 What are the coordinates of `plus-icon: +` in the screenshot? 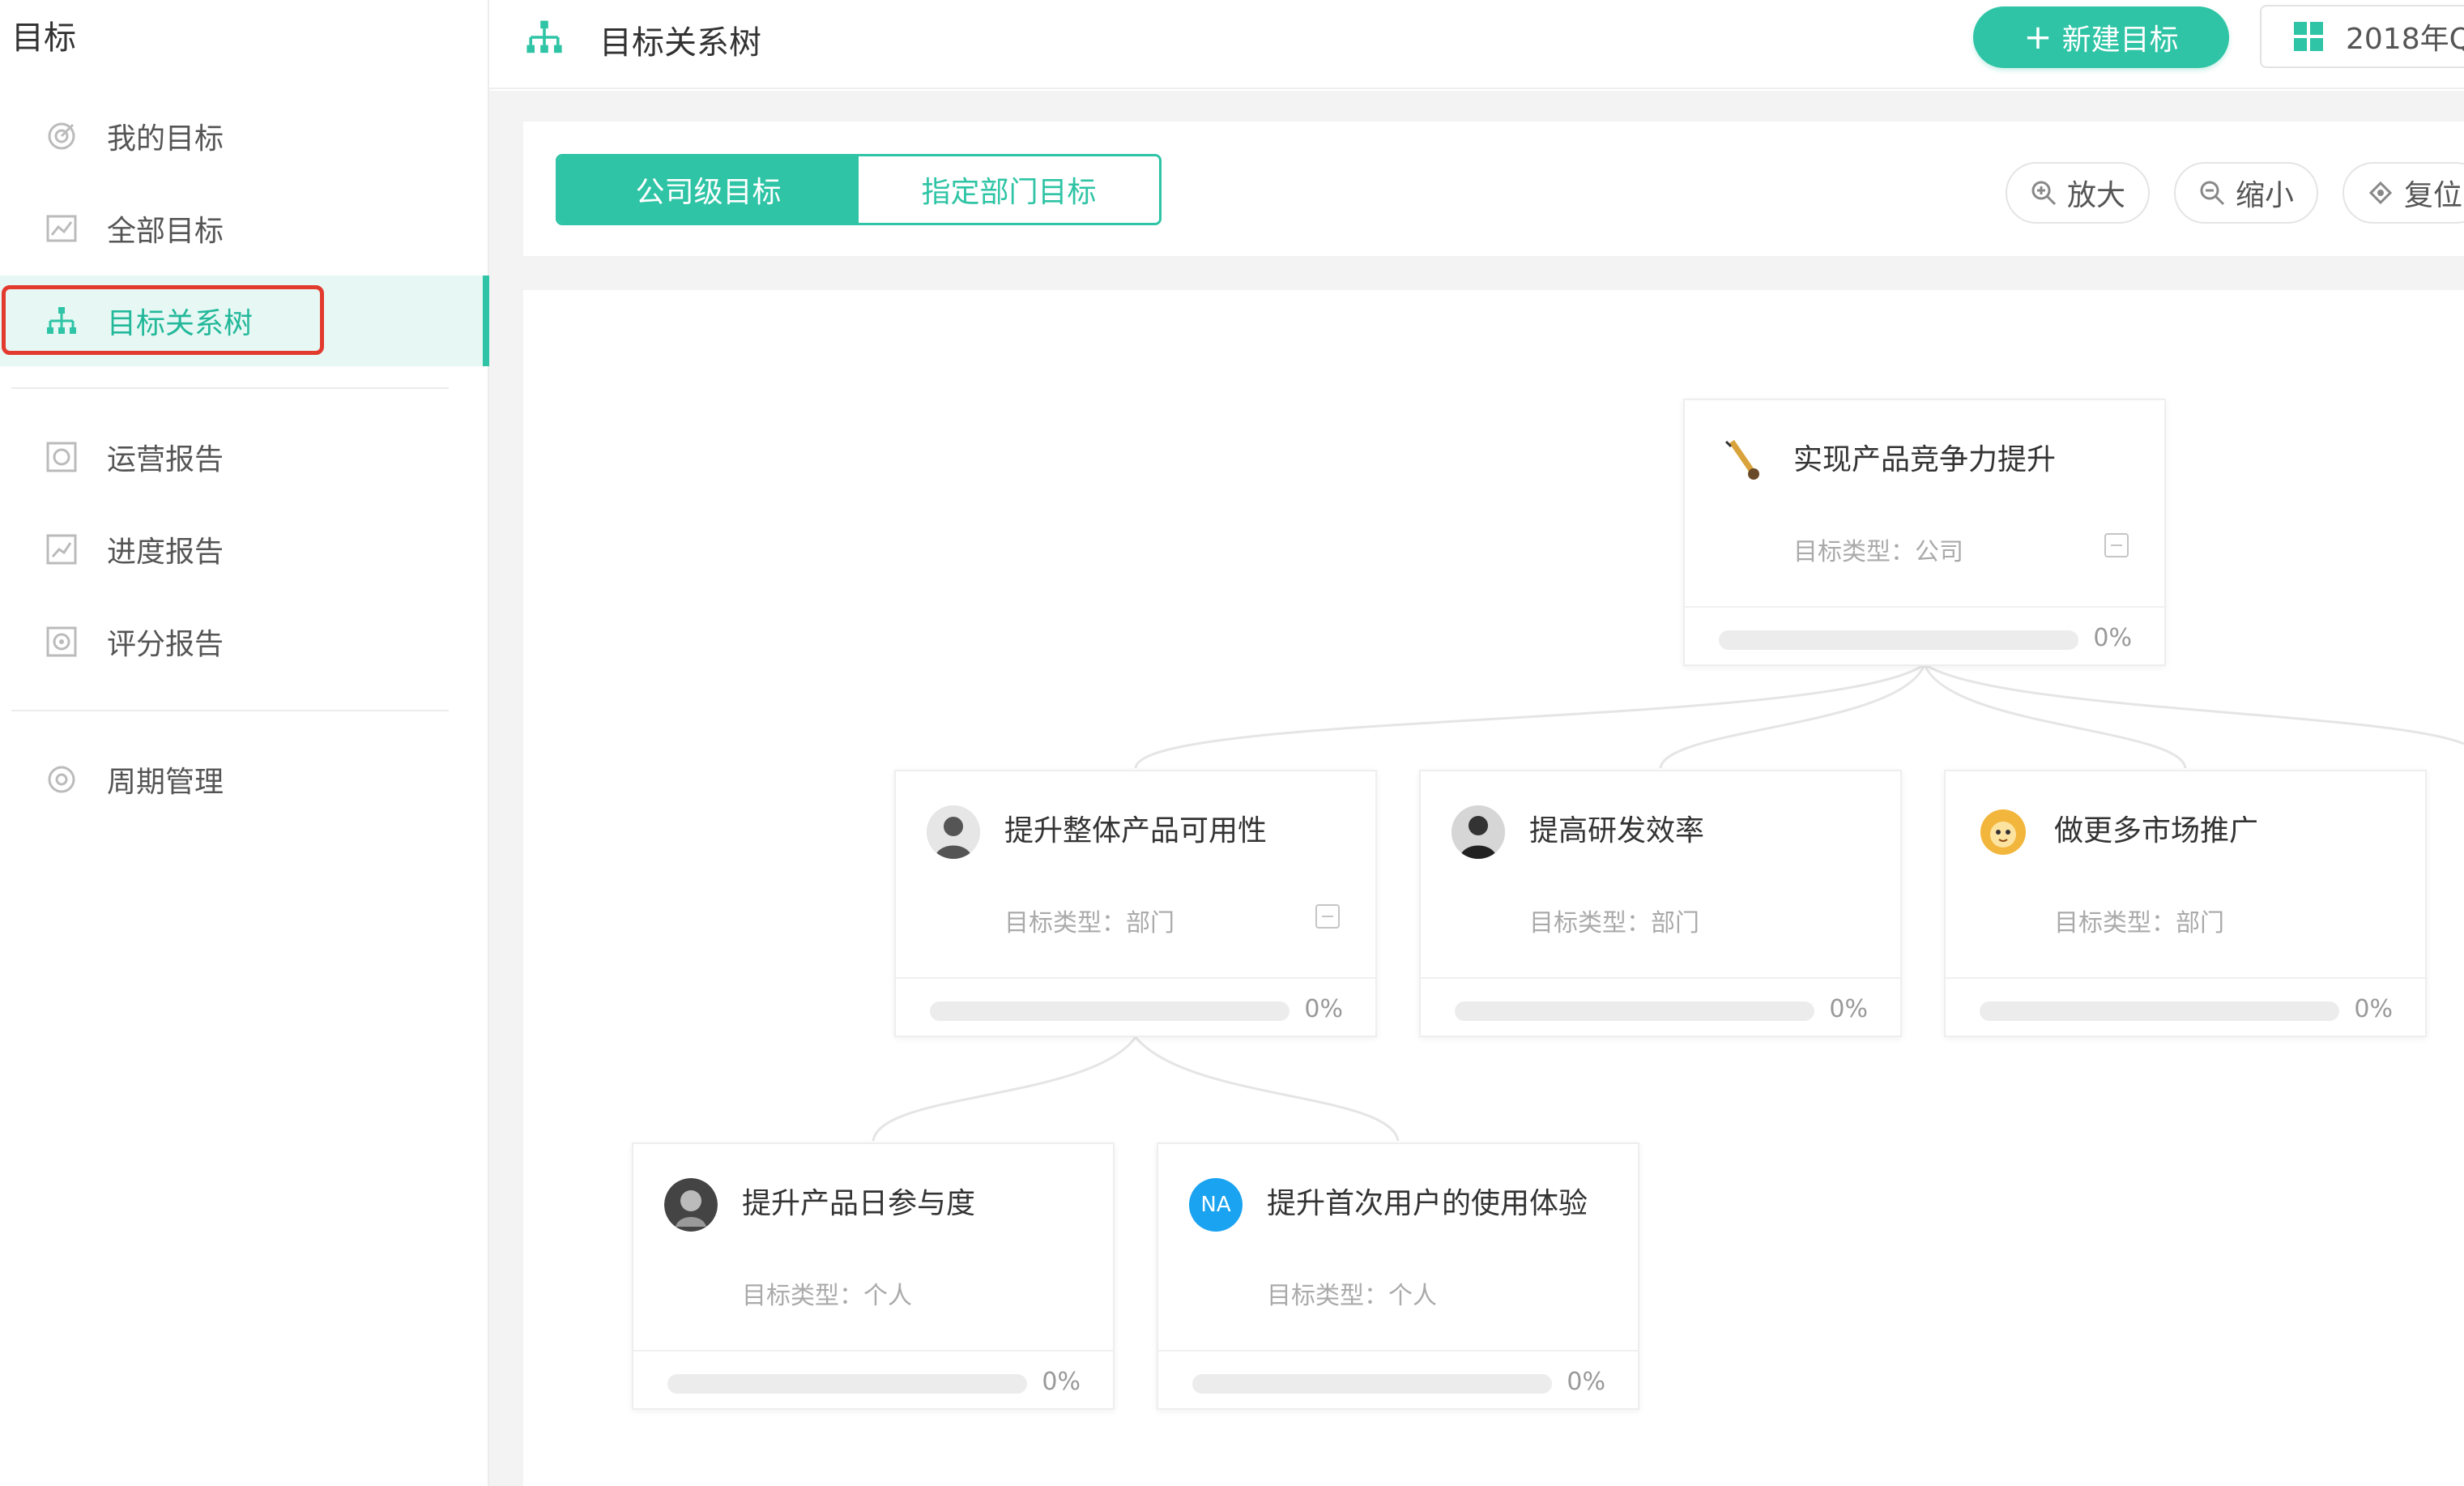 It's located at (2038, 37).